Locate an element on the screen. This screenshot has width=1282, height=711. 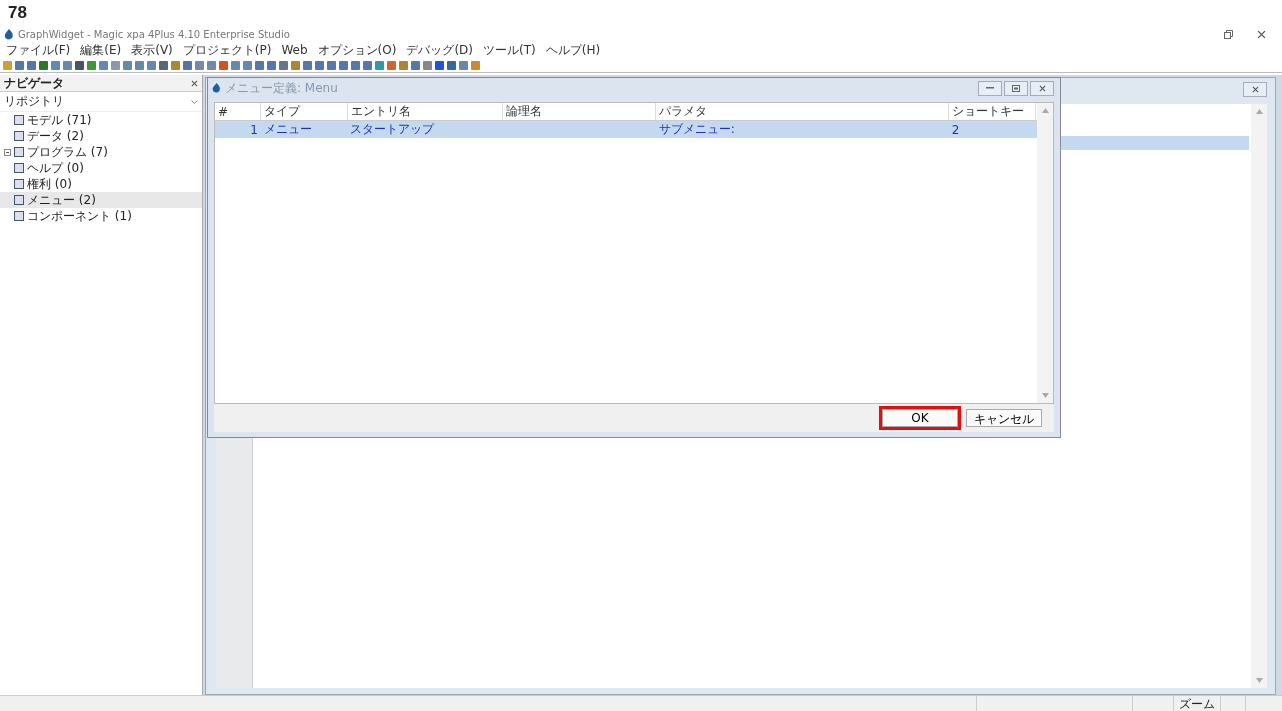
collapse-icon is located at coordinates (7, 152).